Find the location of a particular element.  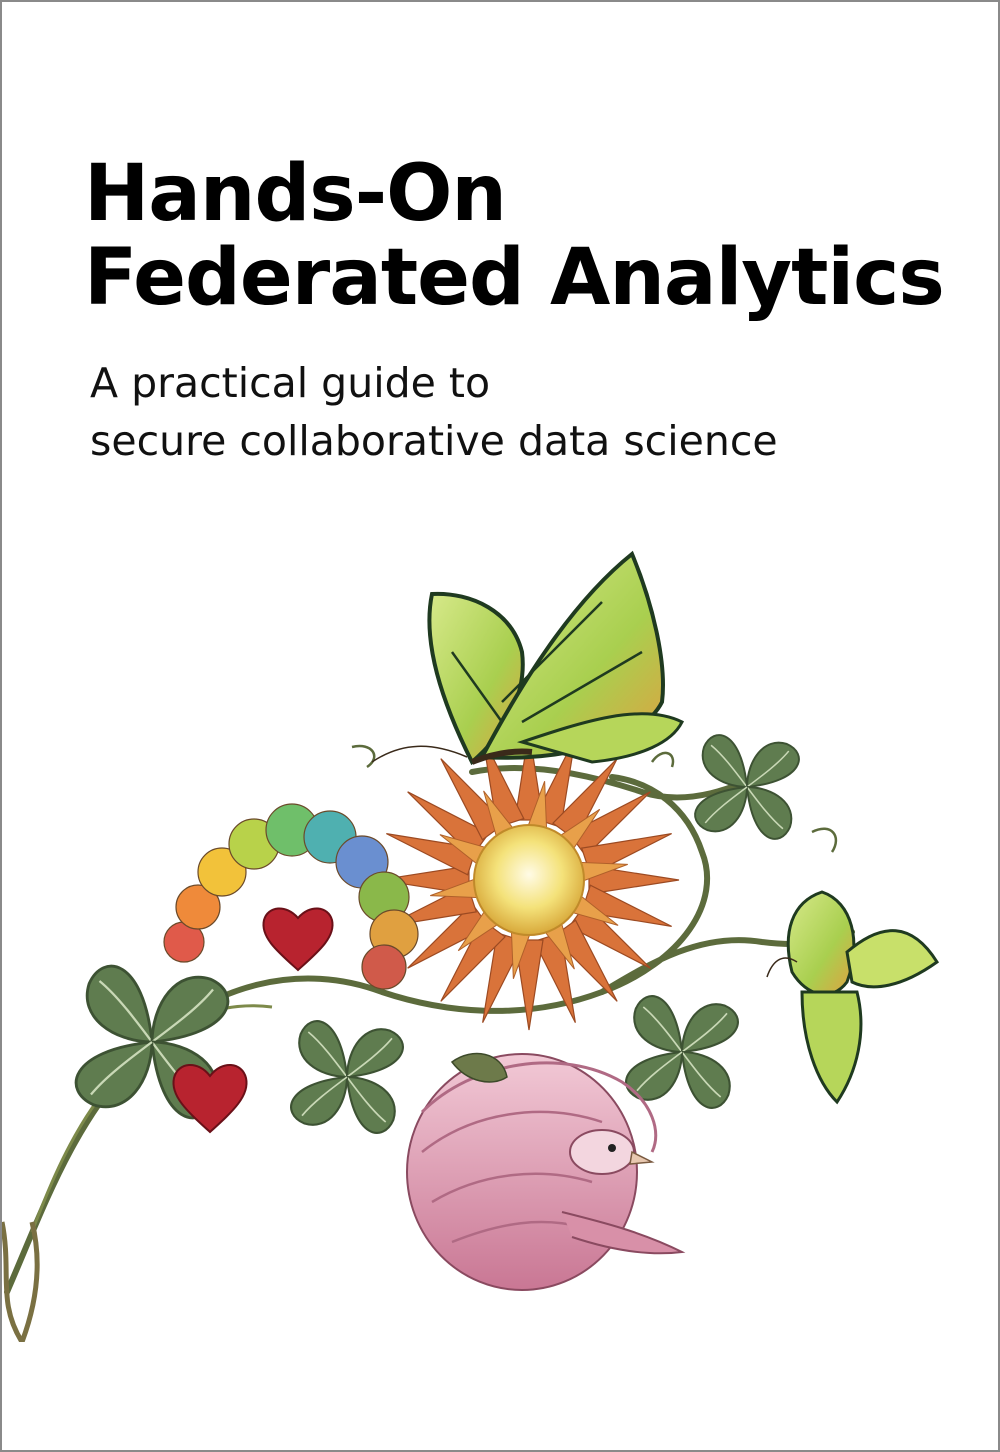

clover-top-right is located at coordinates (747, 787).